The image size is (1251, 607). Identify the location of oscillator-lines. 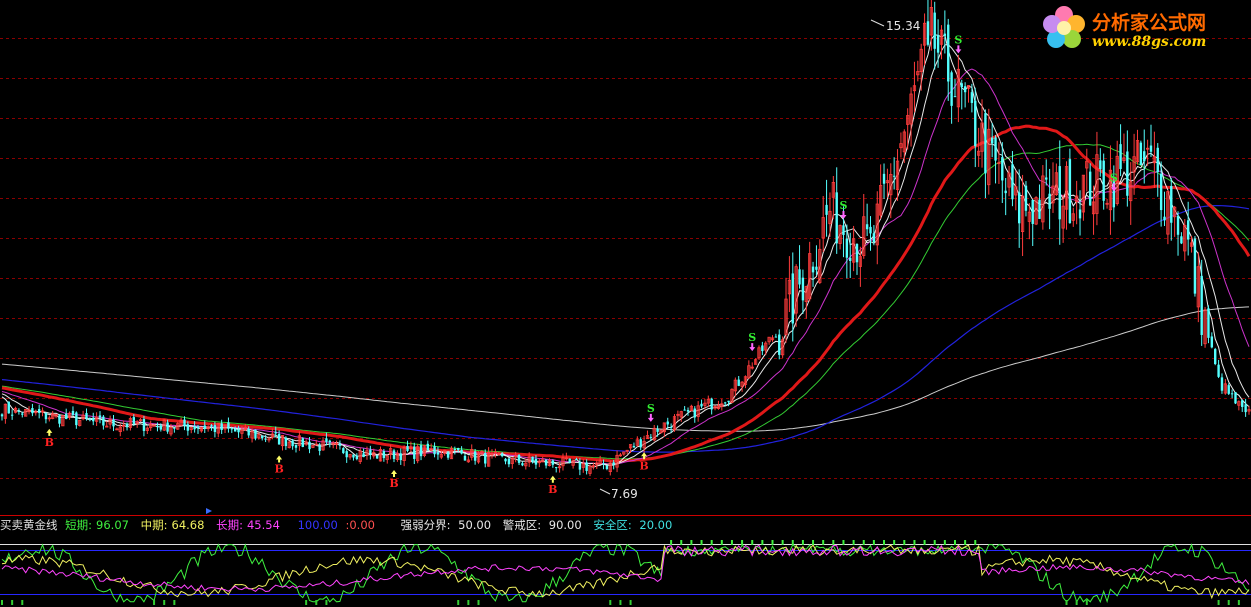
(625, 573).